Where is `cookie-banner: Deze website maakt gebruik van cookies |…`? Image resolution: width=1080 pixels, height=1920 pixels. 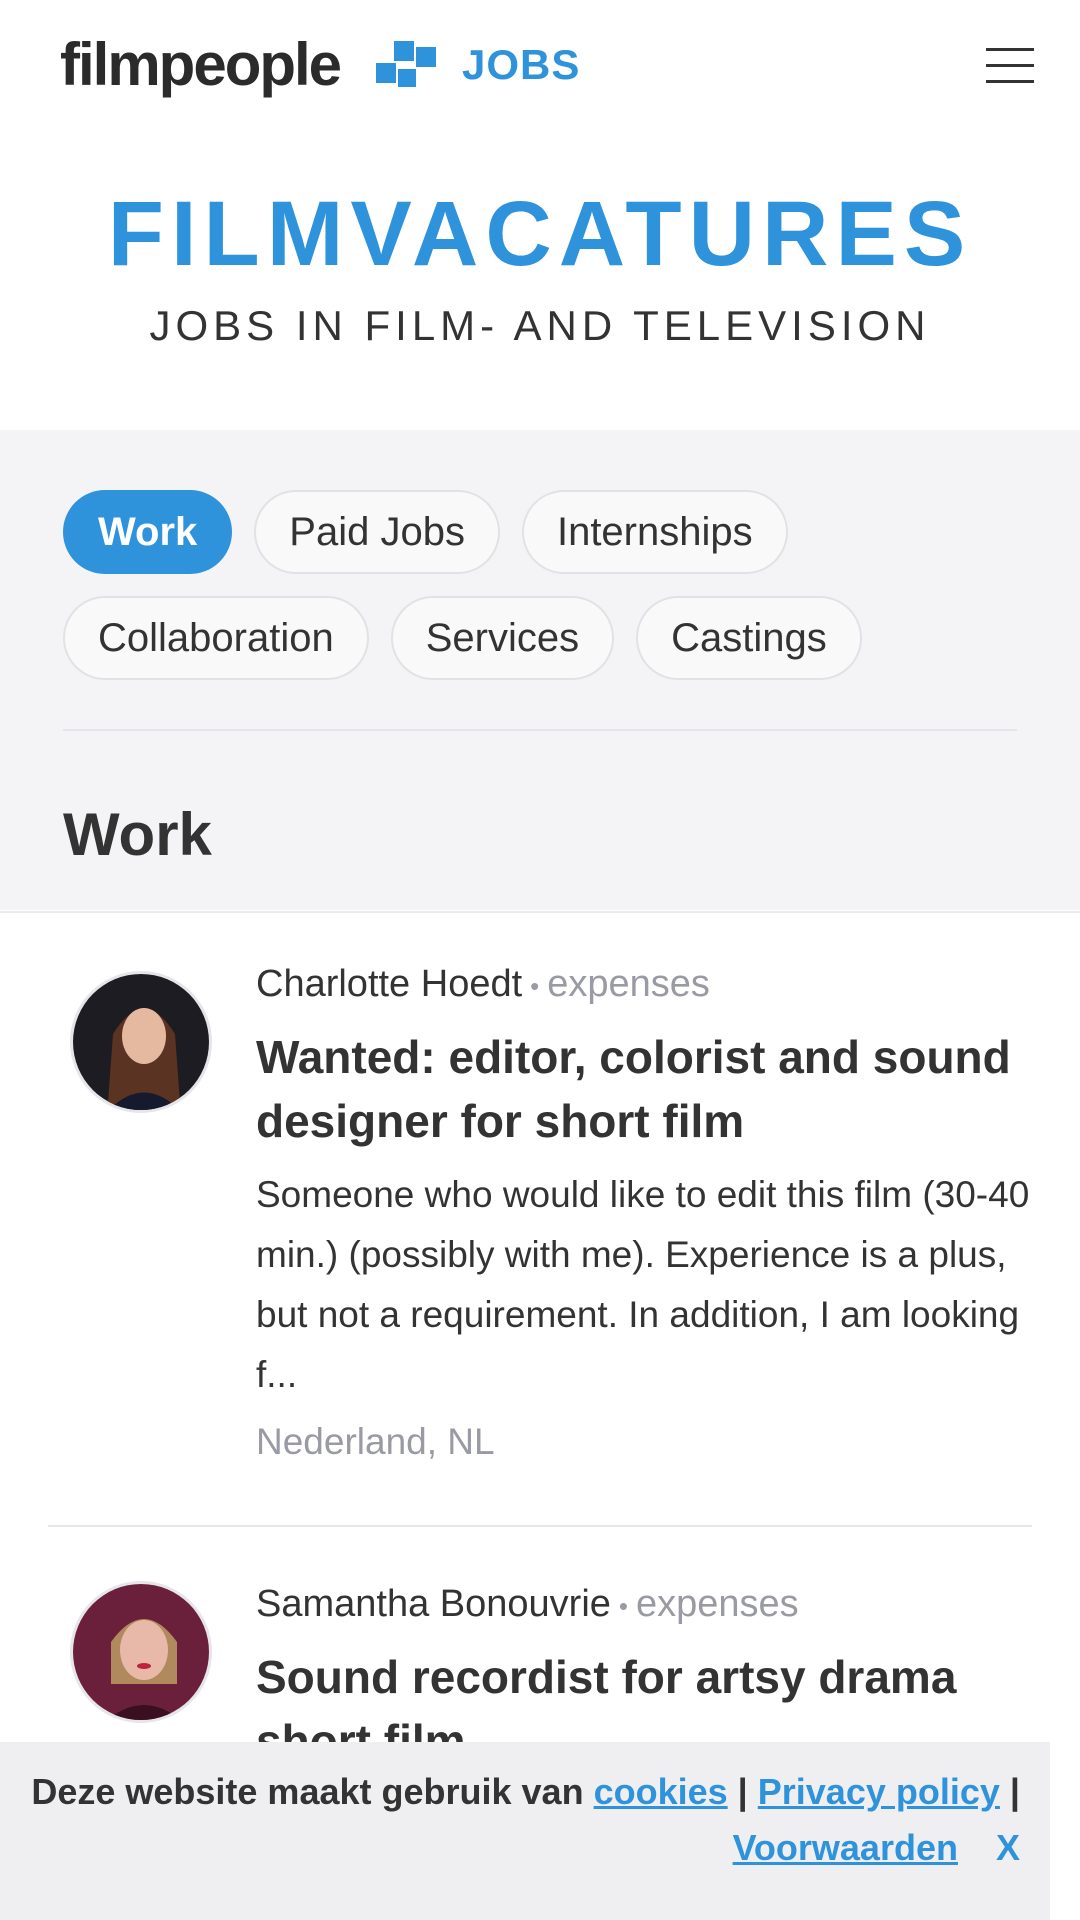
cookie-banner: Deze website maakt gebruik van cookies |… is located at coordinates (525, 1831).